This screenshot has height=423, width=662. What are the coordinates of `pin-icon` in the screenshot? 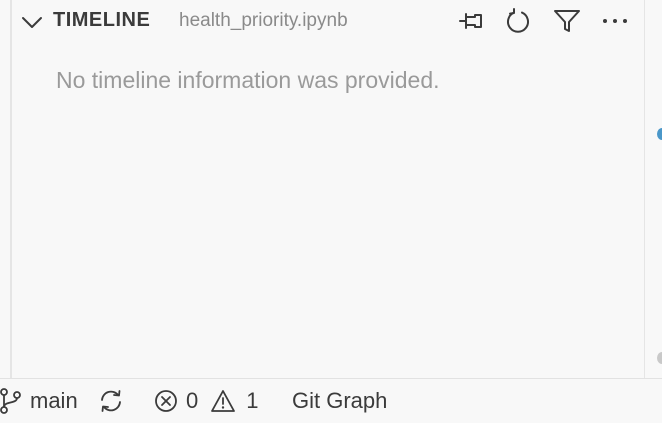 It's located at (471, 21).